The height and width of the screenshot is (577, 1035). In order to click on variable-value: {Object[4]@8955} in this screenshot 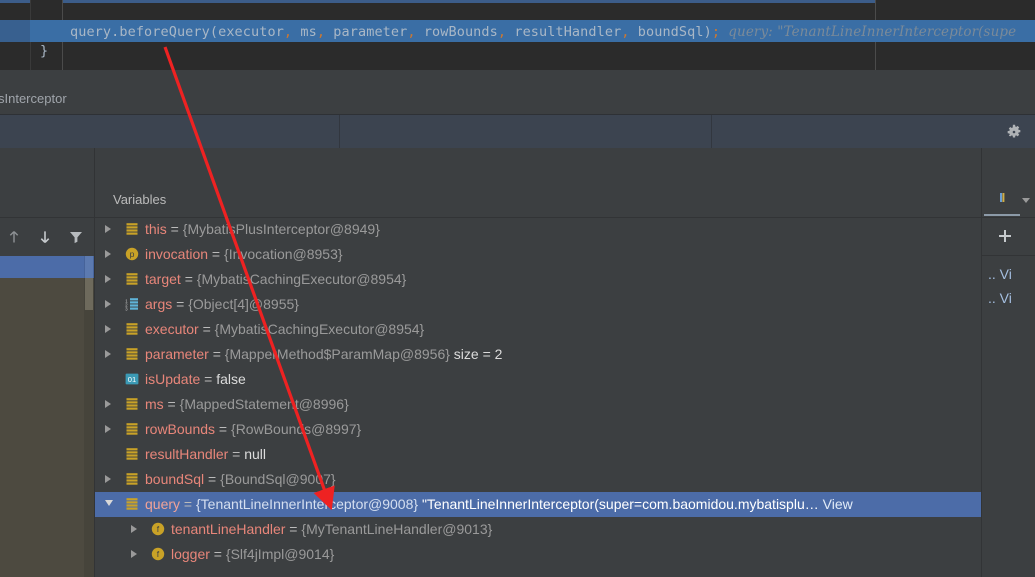, I will do `click(243, 304)`.